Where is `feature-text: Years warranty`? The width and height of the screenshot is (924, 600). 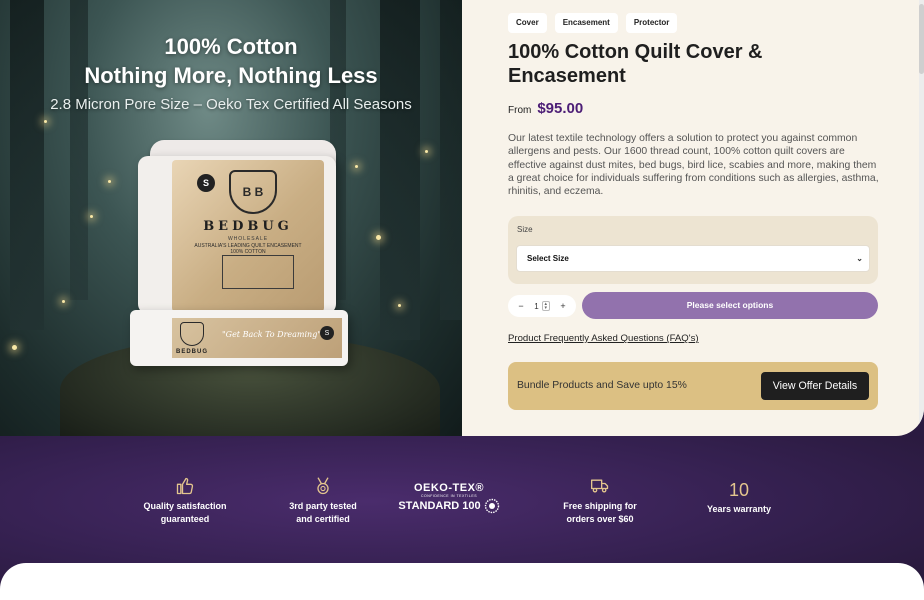
feature-text: Years warranty is located at coordinates (739, 509).